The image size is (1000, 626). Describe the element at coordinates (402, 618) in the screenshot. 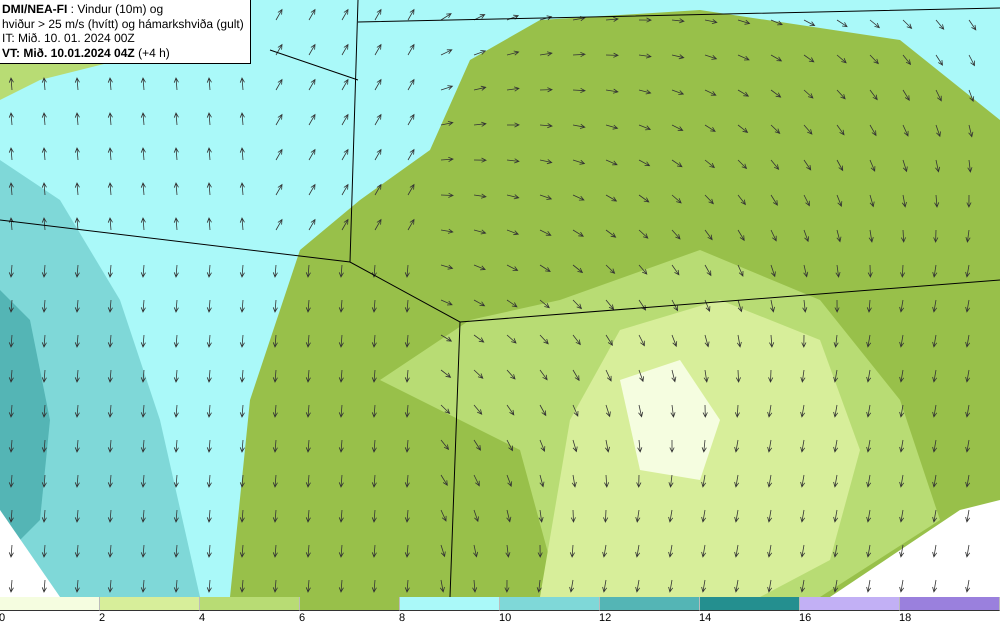

I see `legend-tick-label: 8` at that location.